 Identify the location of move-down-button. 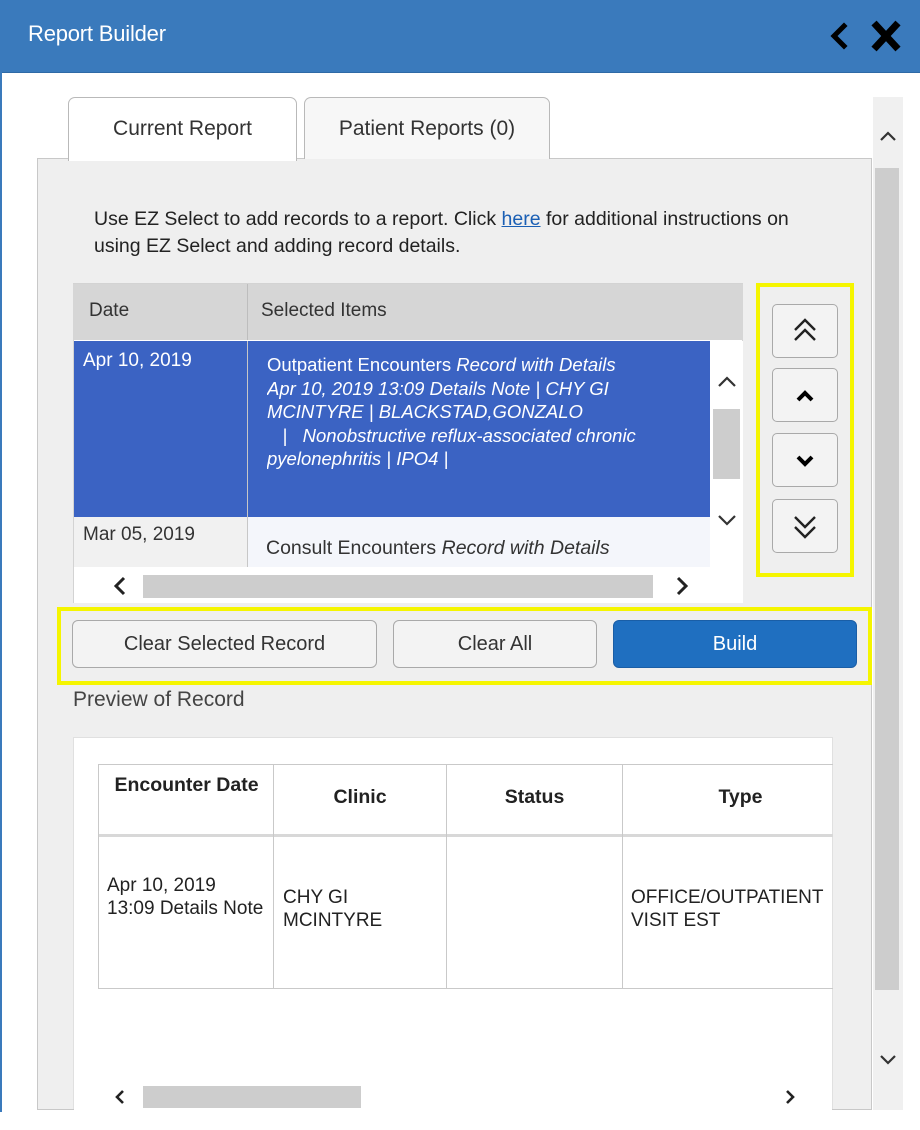
(805, 460).